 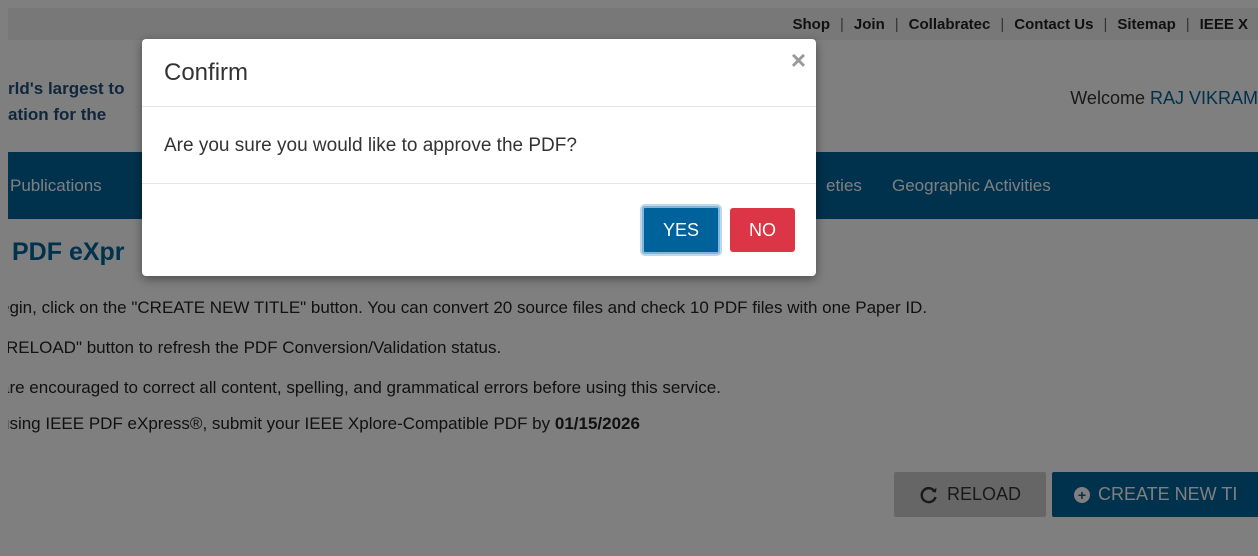 What do you see at coordinates (762, 230) in the screenshot?
I see `no-button: NO` at bounding box center [762, 230].